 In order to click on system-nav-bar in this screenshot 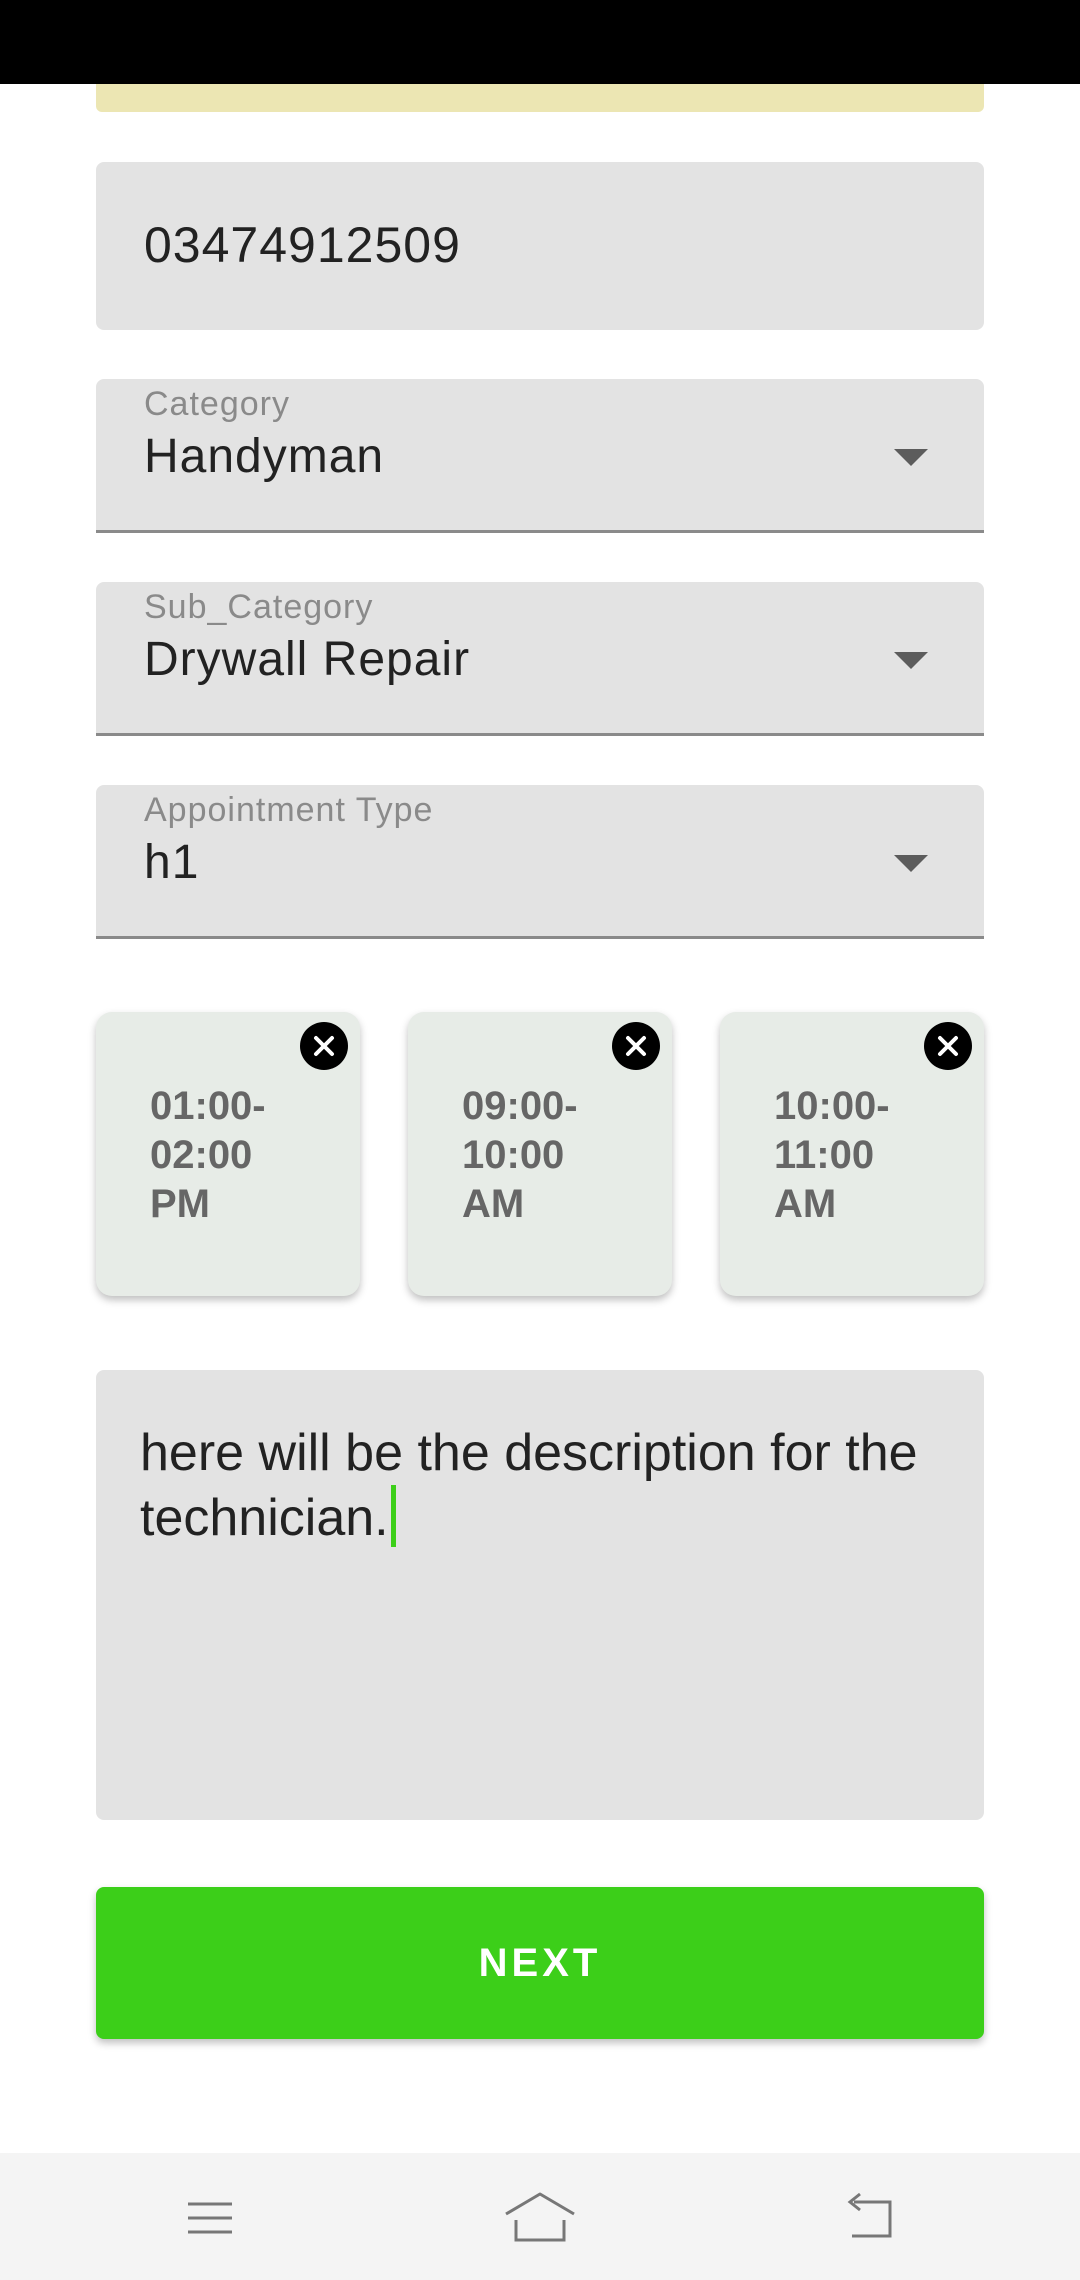, I will do `click(540, 2216)`.